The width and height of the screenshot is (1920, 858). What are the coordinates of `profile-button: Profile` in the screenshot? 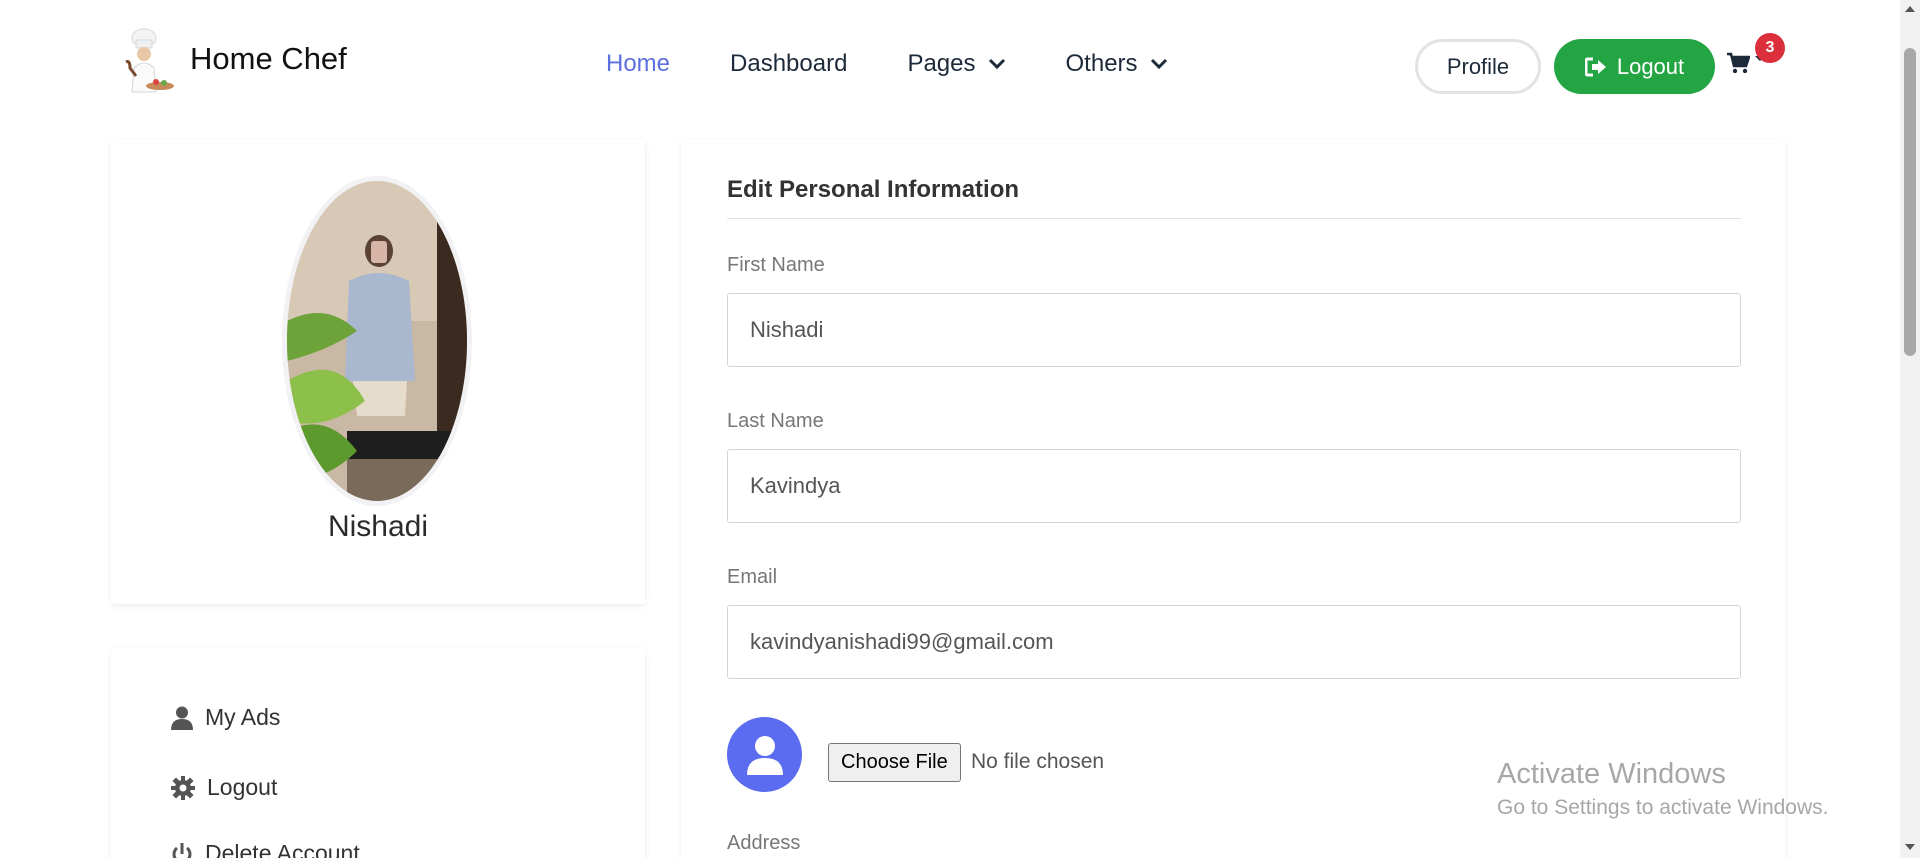 It's located at (1478, 66).